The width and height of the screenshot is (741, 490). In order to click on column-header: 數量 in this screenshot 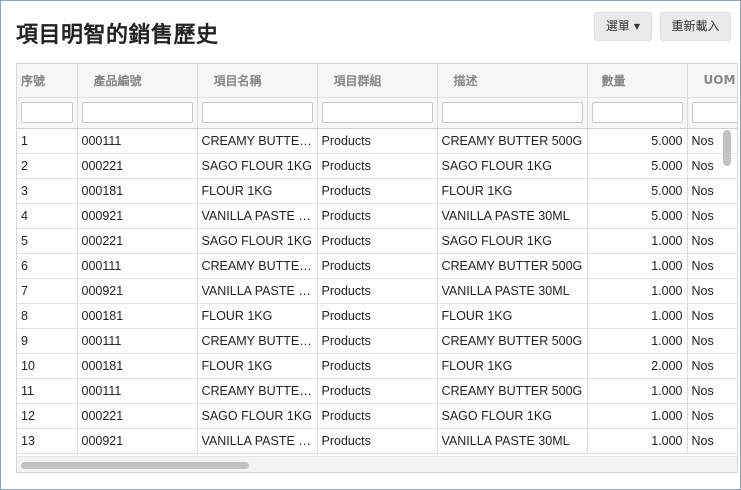, I will do `click(637, 81)`.